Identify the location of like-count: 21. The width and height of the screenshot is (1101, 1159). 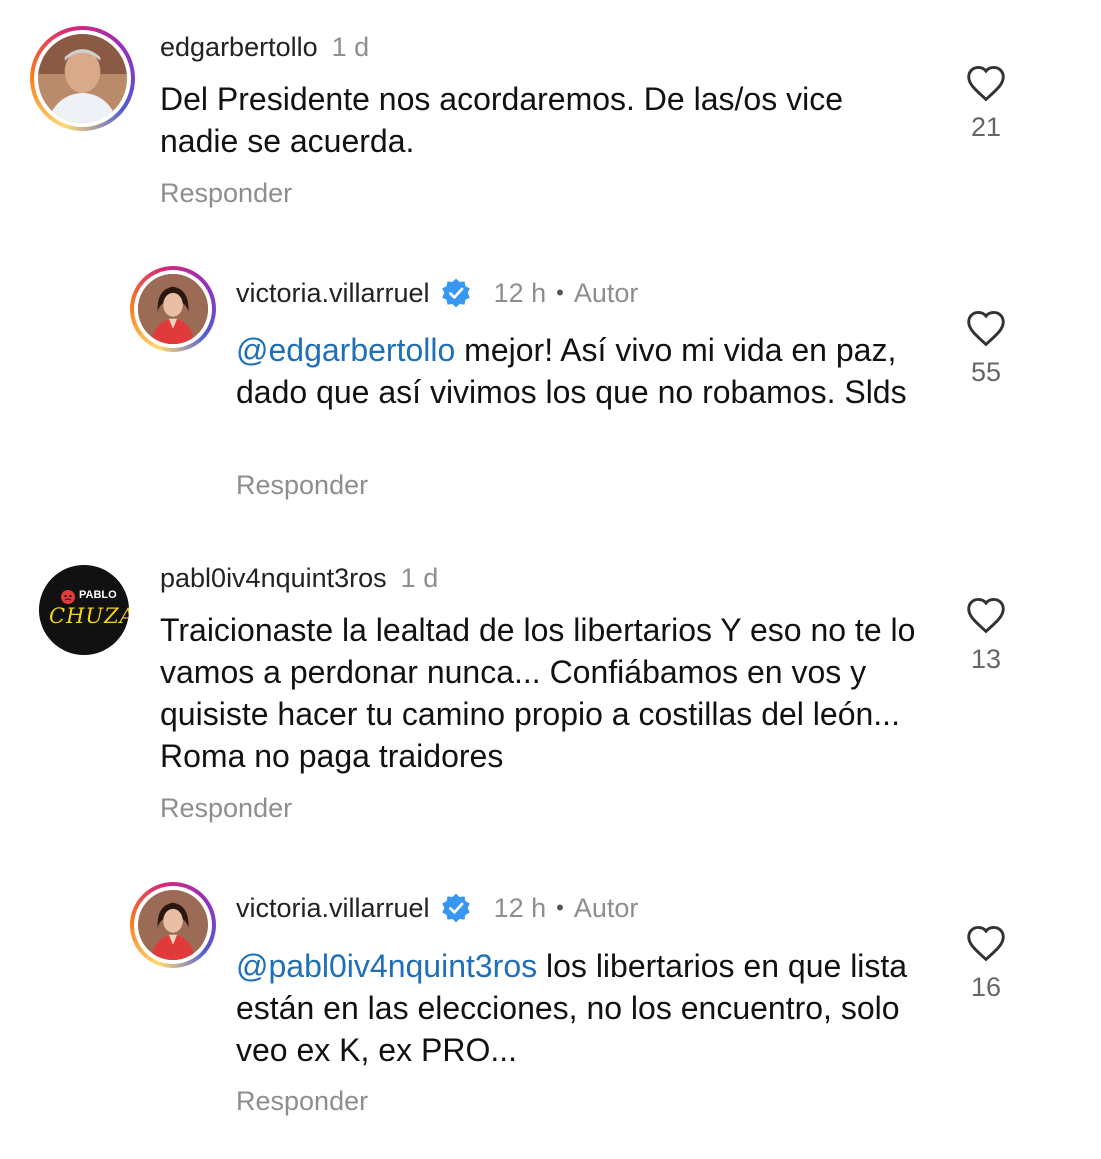
(986, 127).